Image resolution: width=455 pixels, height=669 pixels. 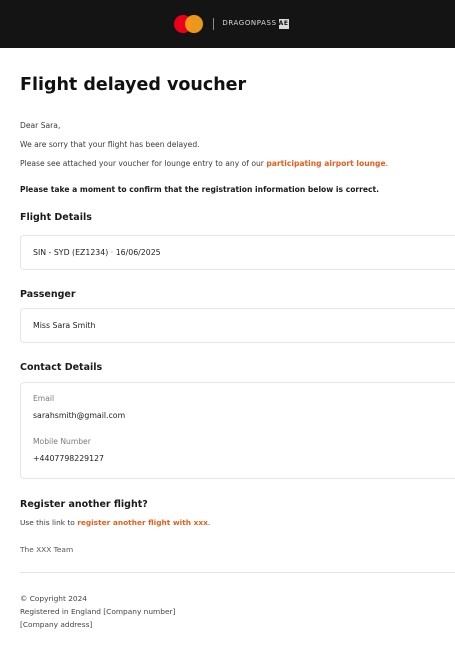 I want to click on participating-lounge-link: participating airport lounge, so click(x=325, y=163).